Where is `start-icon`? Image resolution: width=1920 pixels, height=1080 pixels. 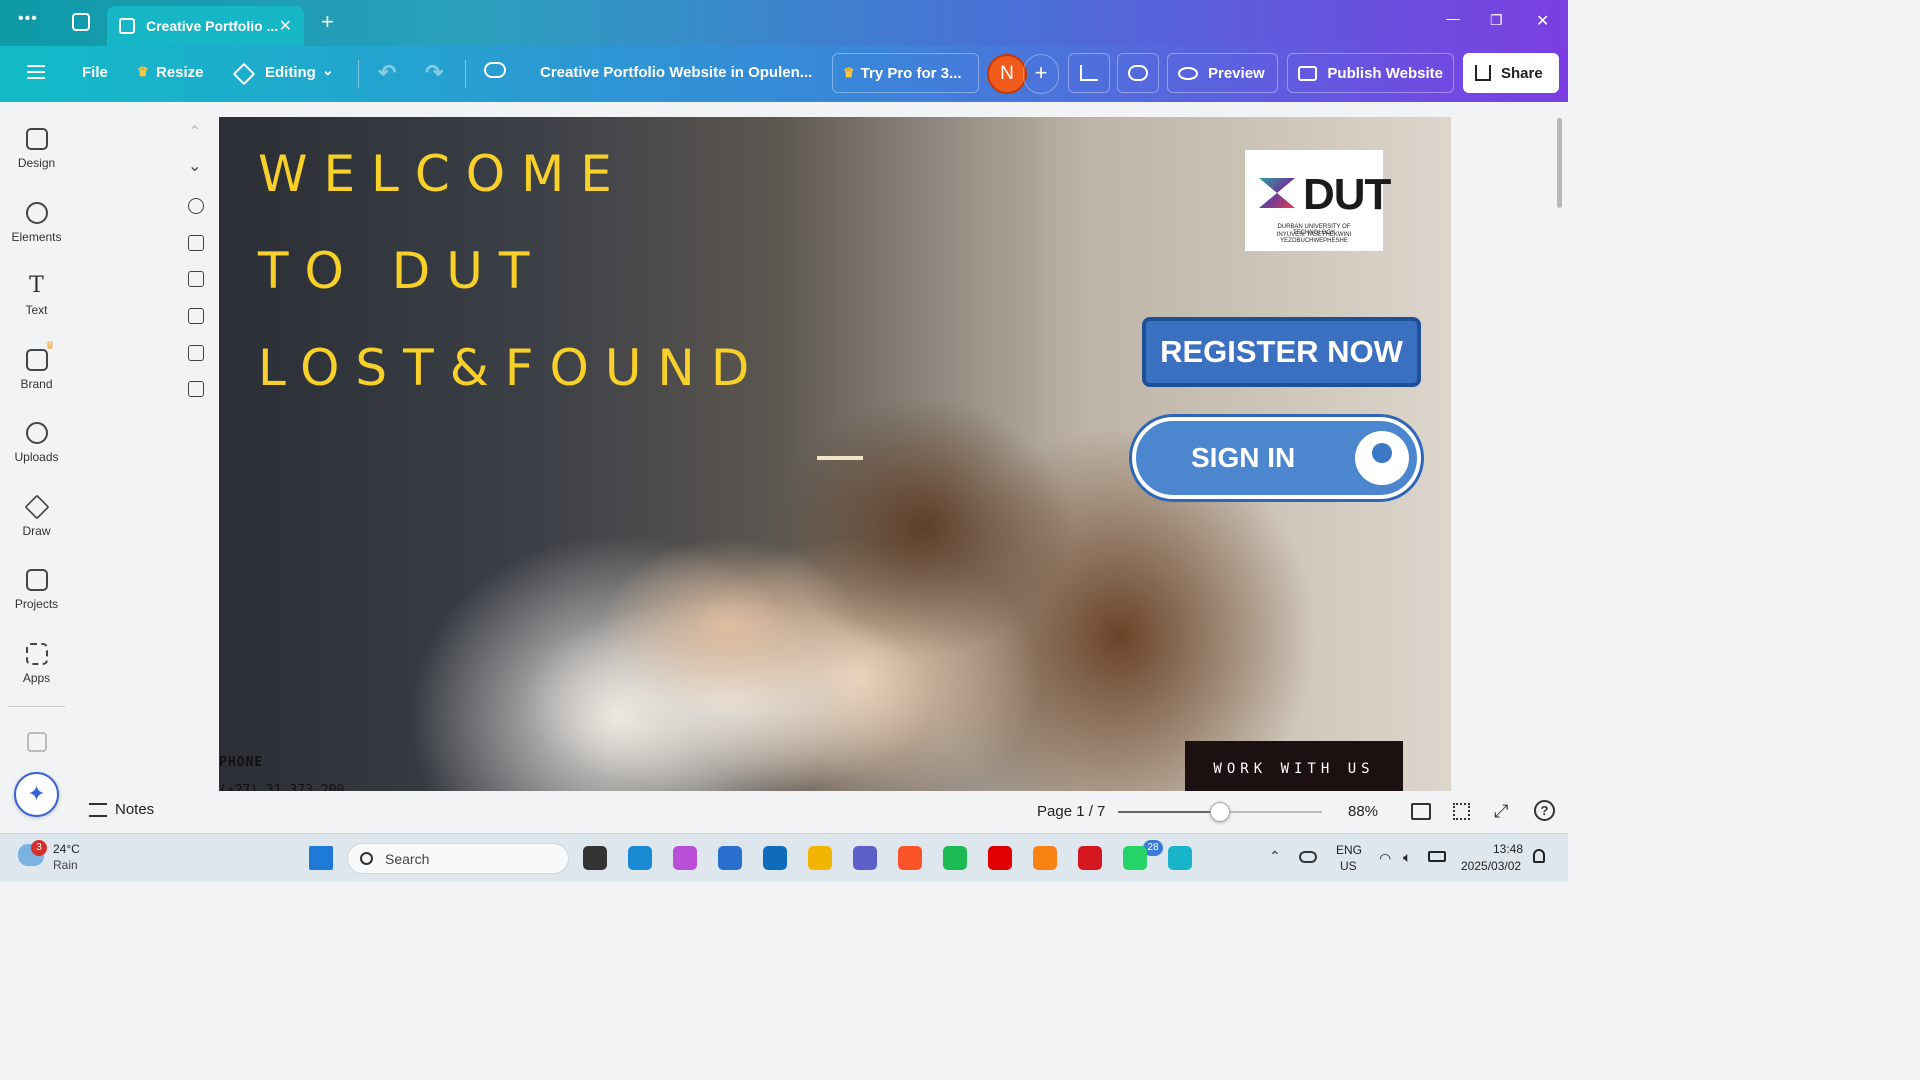 start-icon is located at coordinates (321, 858).